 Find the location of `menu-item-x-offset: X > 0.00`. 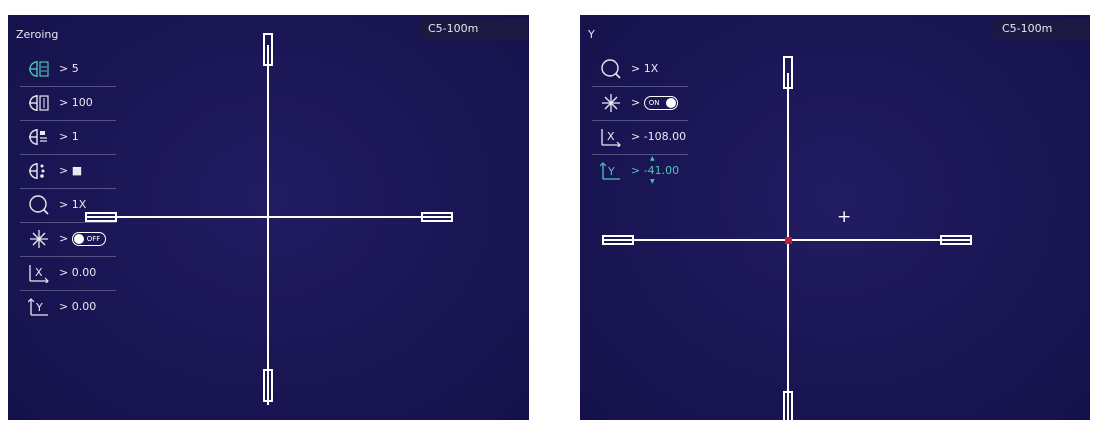

menu-item-x-offset: X > 0.00 is located at coordinates (68, 274).